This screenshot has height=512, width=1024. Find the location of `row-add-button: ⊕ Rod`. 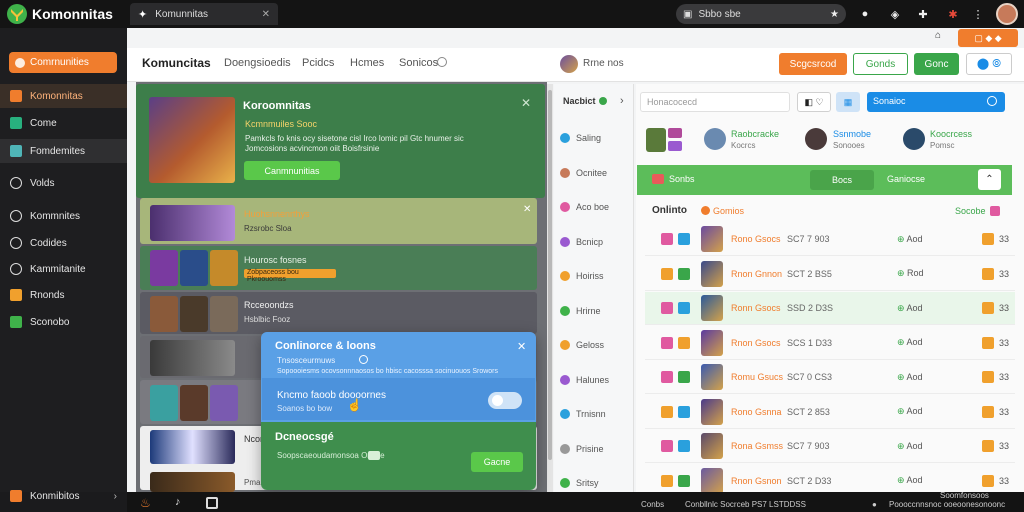

row-add-button: ⊕ Rod is located at coordinates (932, 273).